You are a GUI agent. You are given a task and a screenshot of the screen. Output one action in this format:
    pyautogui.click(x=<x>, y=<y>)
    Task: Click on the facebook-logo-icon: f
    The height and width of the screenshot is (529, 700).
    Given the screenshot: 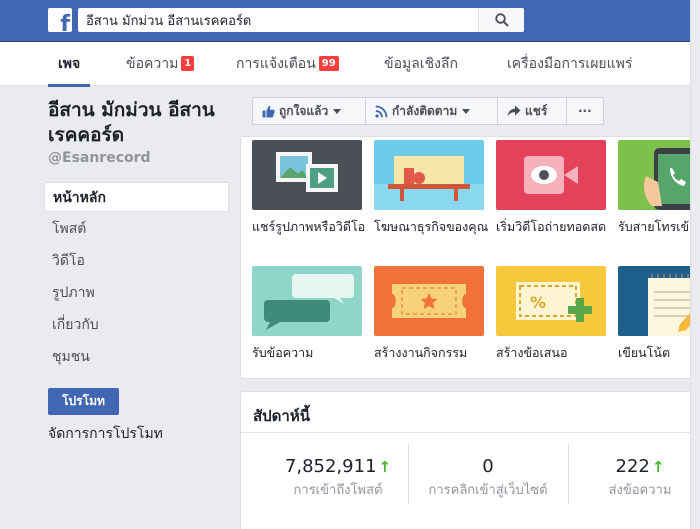 What is the action you would take?
    pyautogui.click(x=60, y=20)
    